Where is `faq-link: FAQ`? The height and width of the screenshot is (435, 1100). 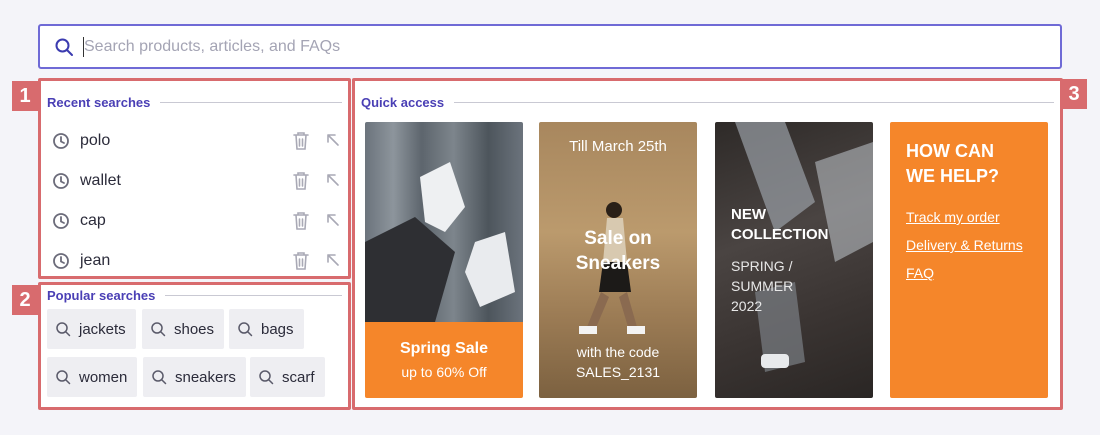
faq-link: FAQ is located at coordinates (920, 273).